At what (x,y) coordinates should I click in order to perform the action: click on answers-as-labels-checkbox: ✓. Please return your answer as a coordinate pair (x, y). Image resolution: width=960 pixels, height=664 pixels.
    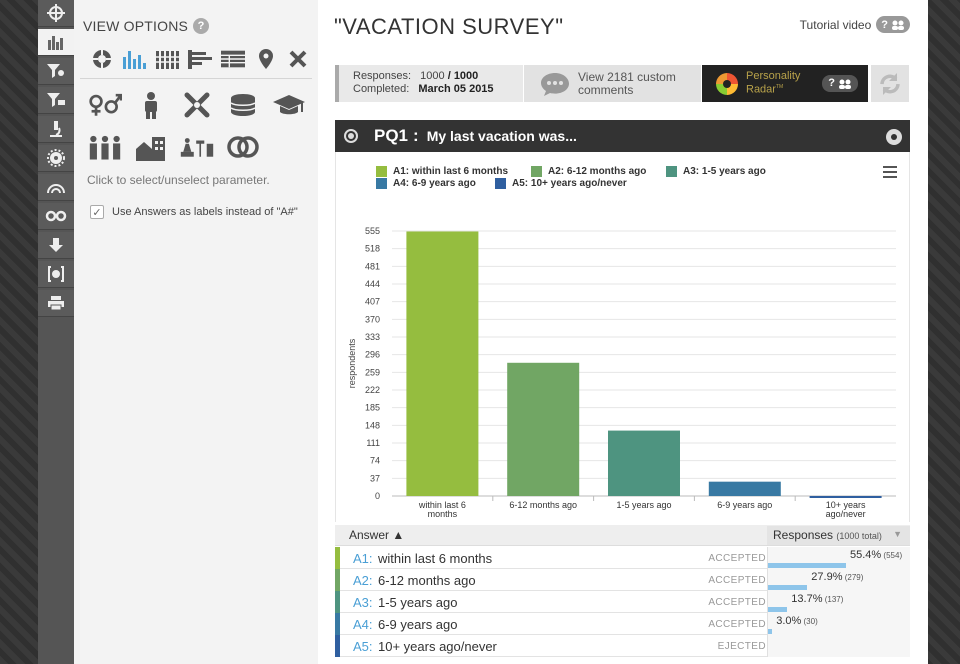
    Looking at the image, I should click on (97, 212).